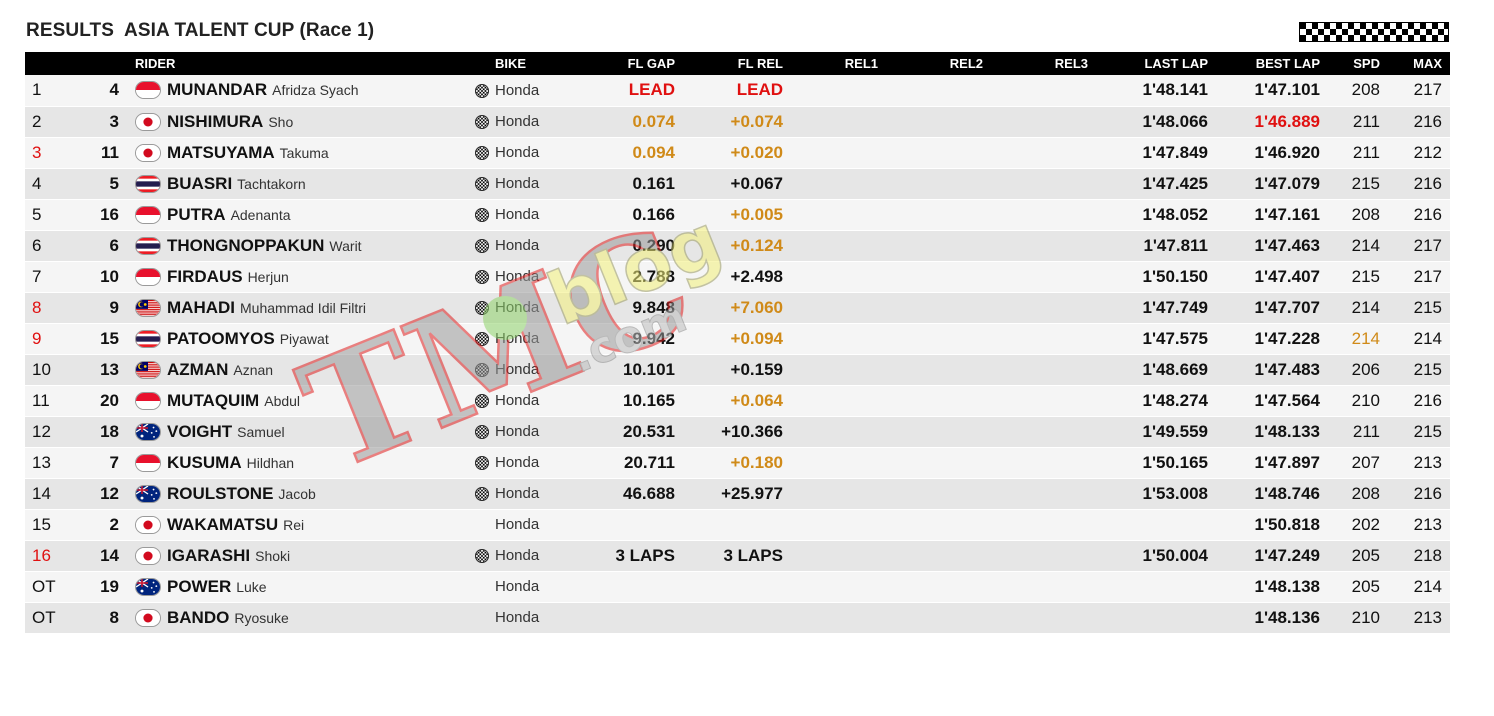  Describe the element at coordinates (305, 400) in the screenshot. I see `rider-cell: MUTAQUIM Abdul` at that location.